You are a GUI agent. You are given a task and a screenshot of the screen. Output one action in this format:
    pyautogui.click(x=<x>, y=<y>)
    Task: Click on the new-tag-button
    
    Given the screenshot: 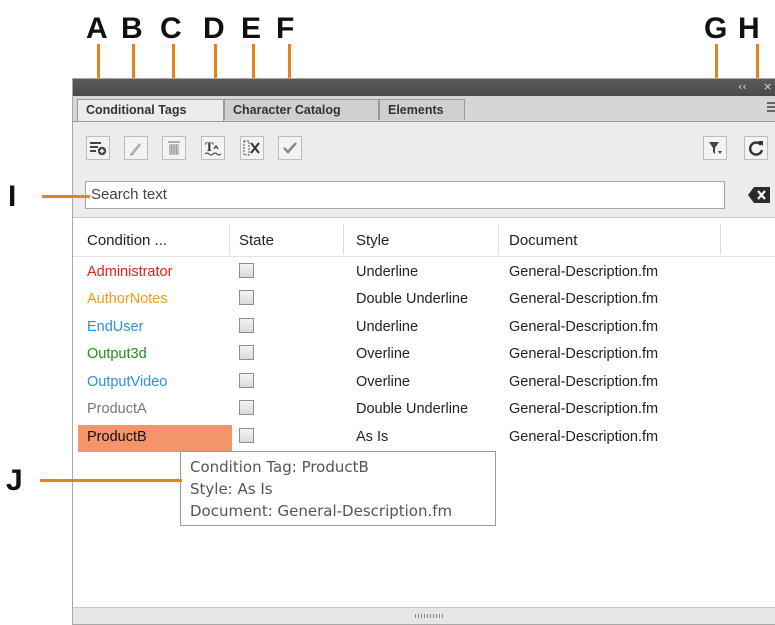 What is the action you would take?
    pyautogui.click(x=98, y=148)
    